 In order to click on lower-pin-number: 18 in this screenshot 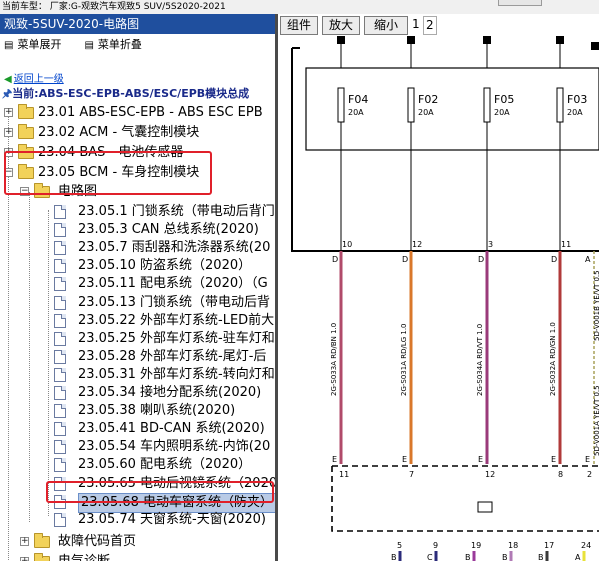, I will do `click(513, 545)`.